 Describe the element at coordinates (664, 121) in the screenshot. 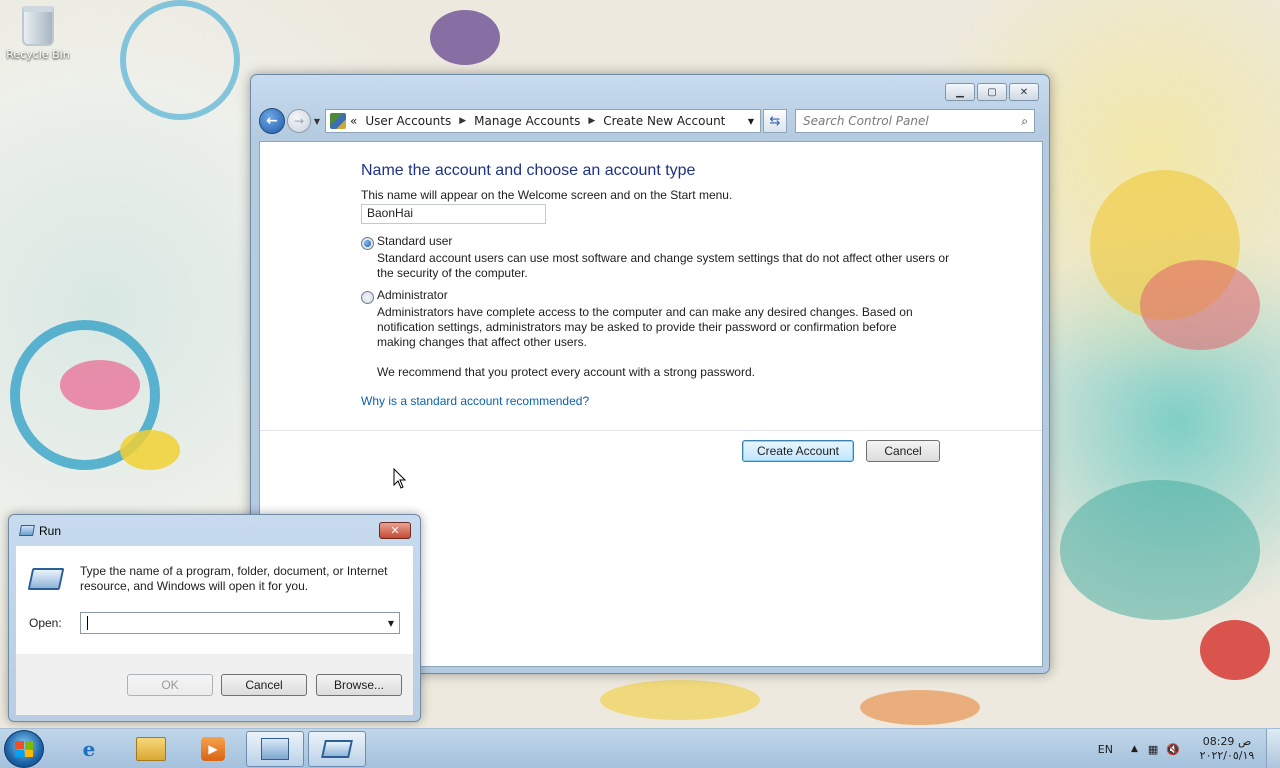

I see `breadcrumb-create-new-account: Create New Account` at that location.